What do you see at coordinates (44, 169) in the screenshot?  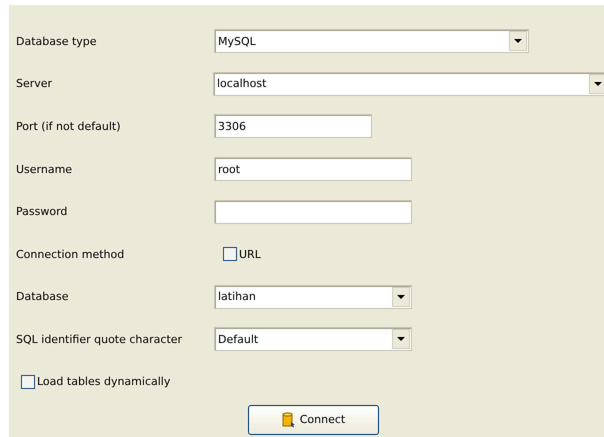 I see `field-label: Username` at bounding box center [44, 169].